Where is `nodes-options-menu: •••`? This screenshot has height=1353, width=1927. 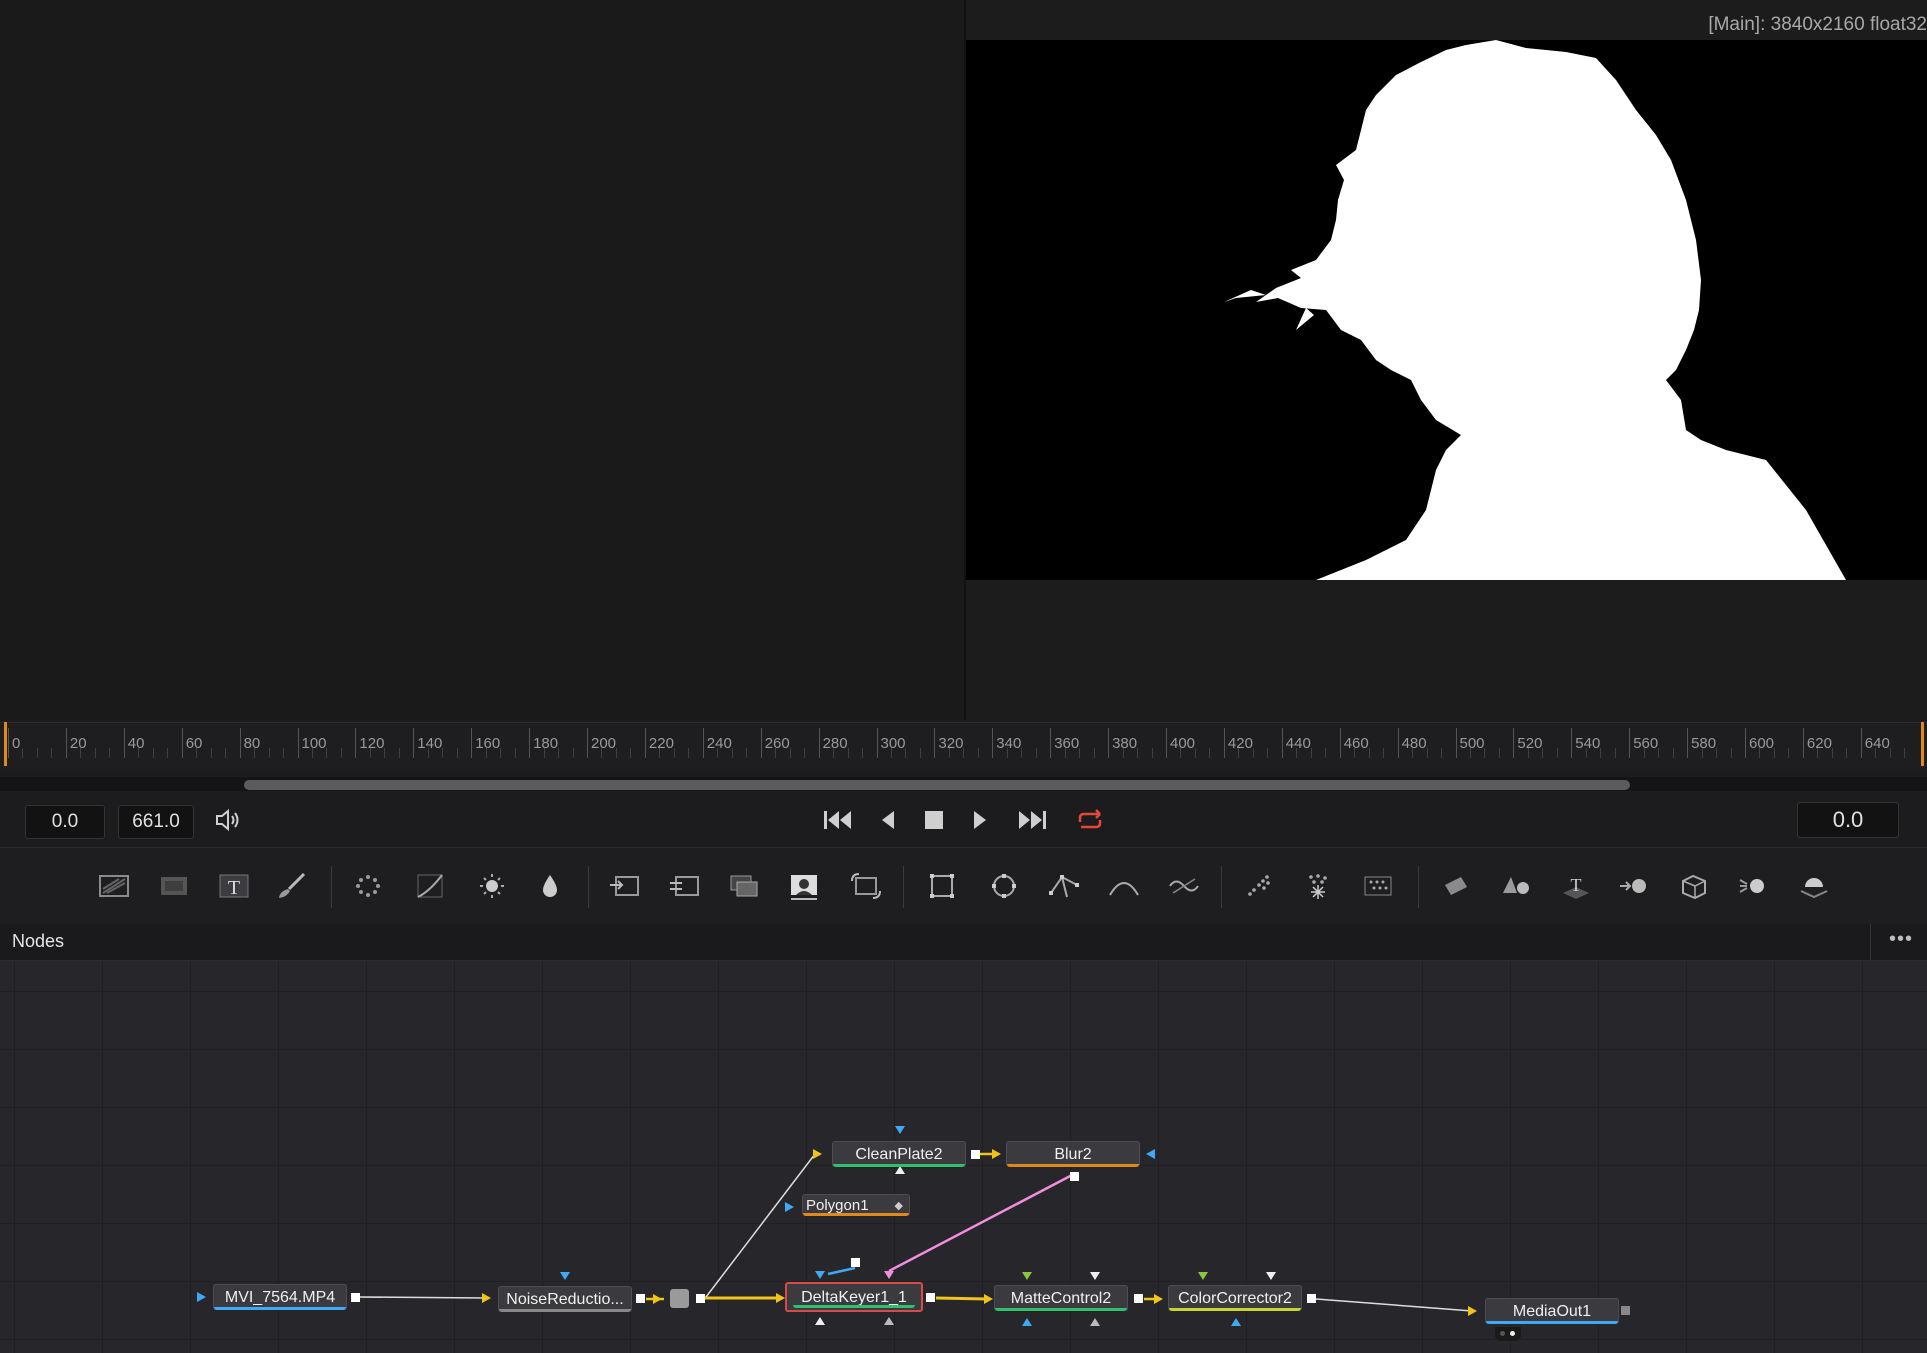
nodes-options-menu: ••• is located at coordinates (1901, 939).